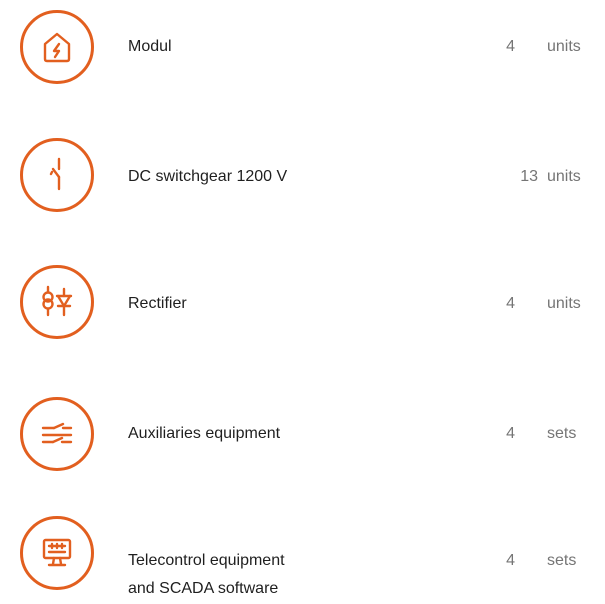  What do you see at coordinates (157, 303) in the screenshot?
I see `item-name: Rectifier` at bounding box center [157, 303].